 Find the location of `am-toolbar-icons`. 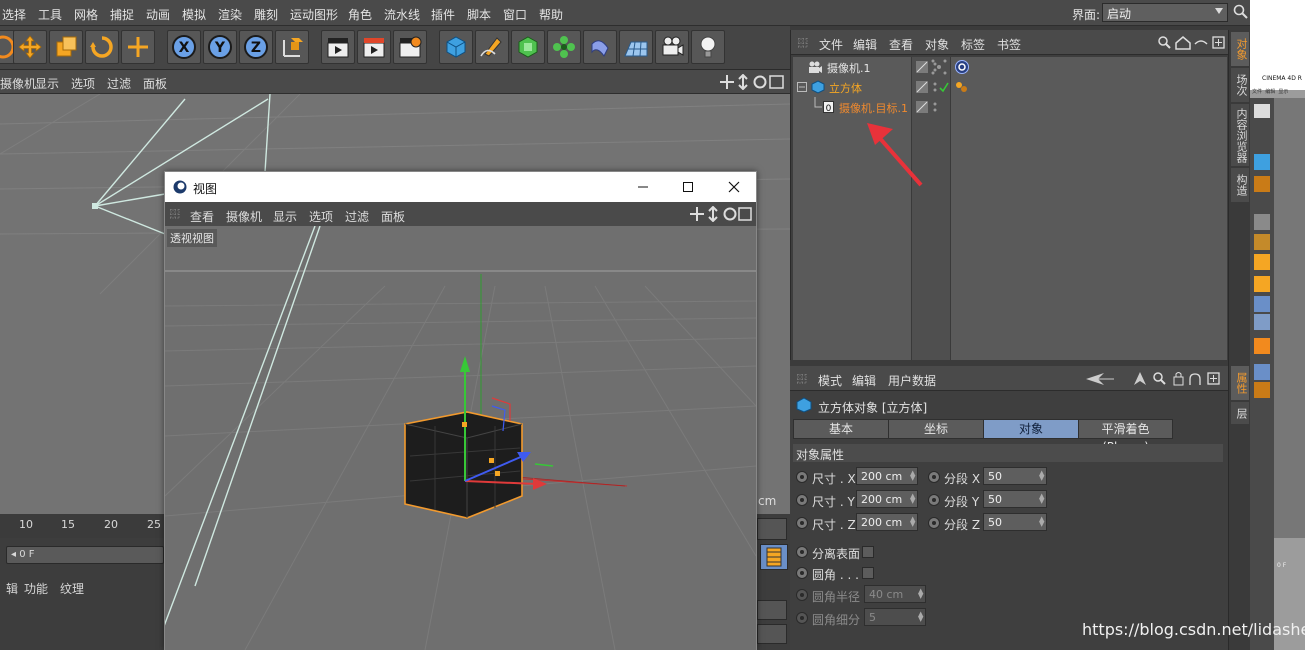

am-toolbar-icons is located at coordinates (1155, 379).